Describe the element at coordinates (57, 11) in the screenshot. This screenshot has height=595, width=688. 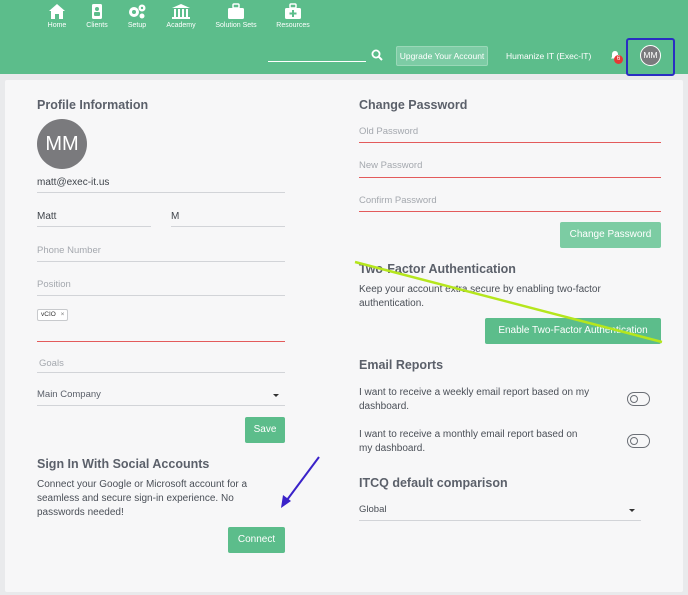
I see `home-icon` at that location.